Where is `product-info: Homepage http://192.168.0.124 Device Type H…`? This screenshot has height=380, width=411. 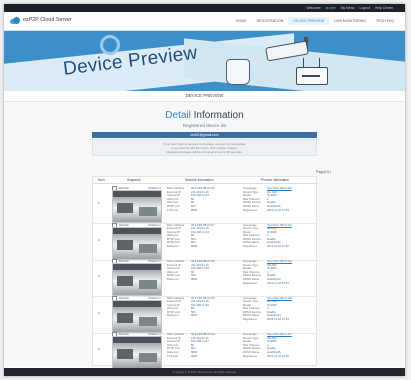
product-info: Homepage http://192.168.0.124 Device Type H… is located at coordinates (279, 236).